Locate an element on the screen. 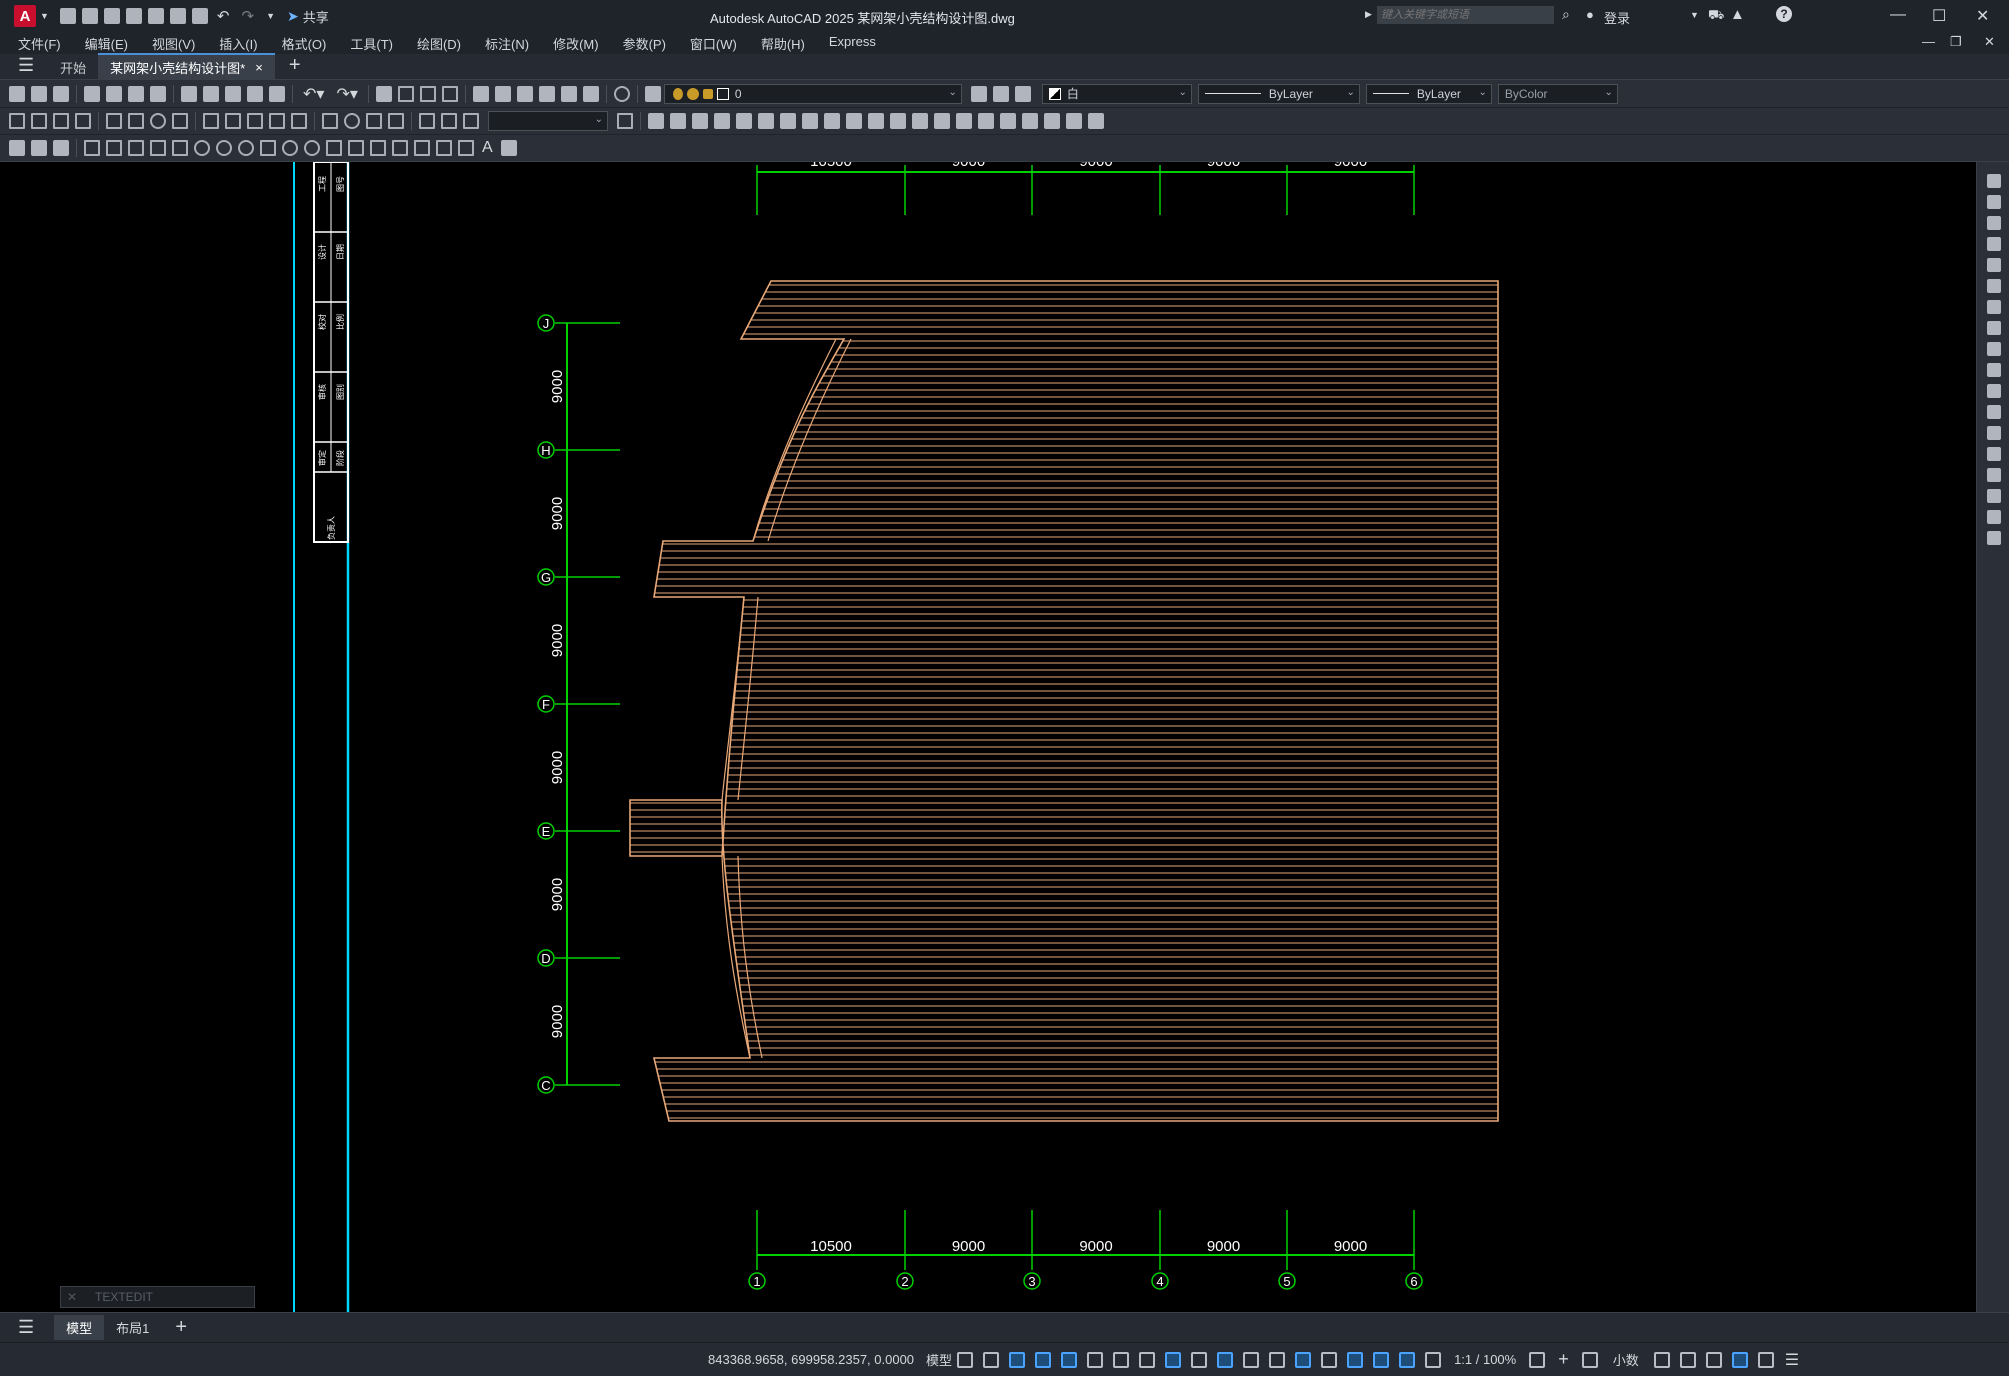 This screenshot has height=1376, width=2009. annotation-visibility-icon is located at coordinates (1381, 1359).